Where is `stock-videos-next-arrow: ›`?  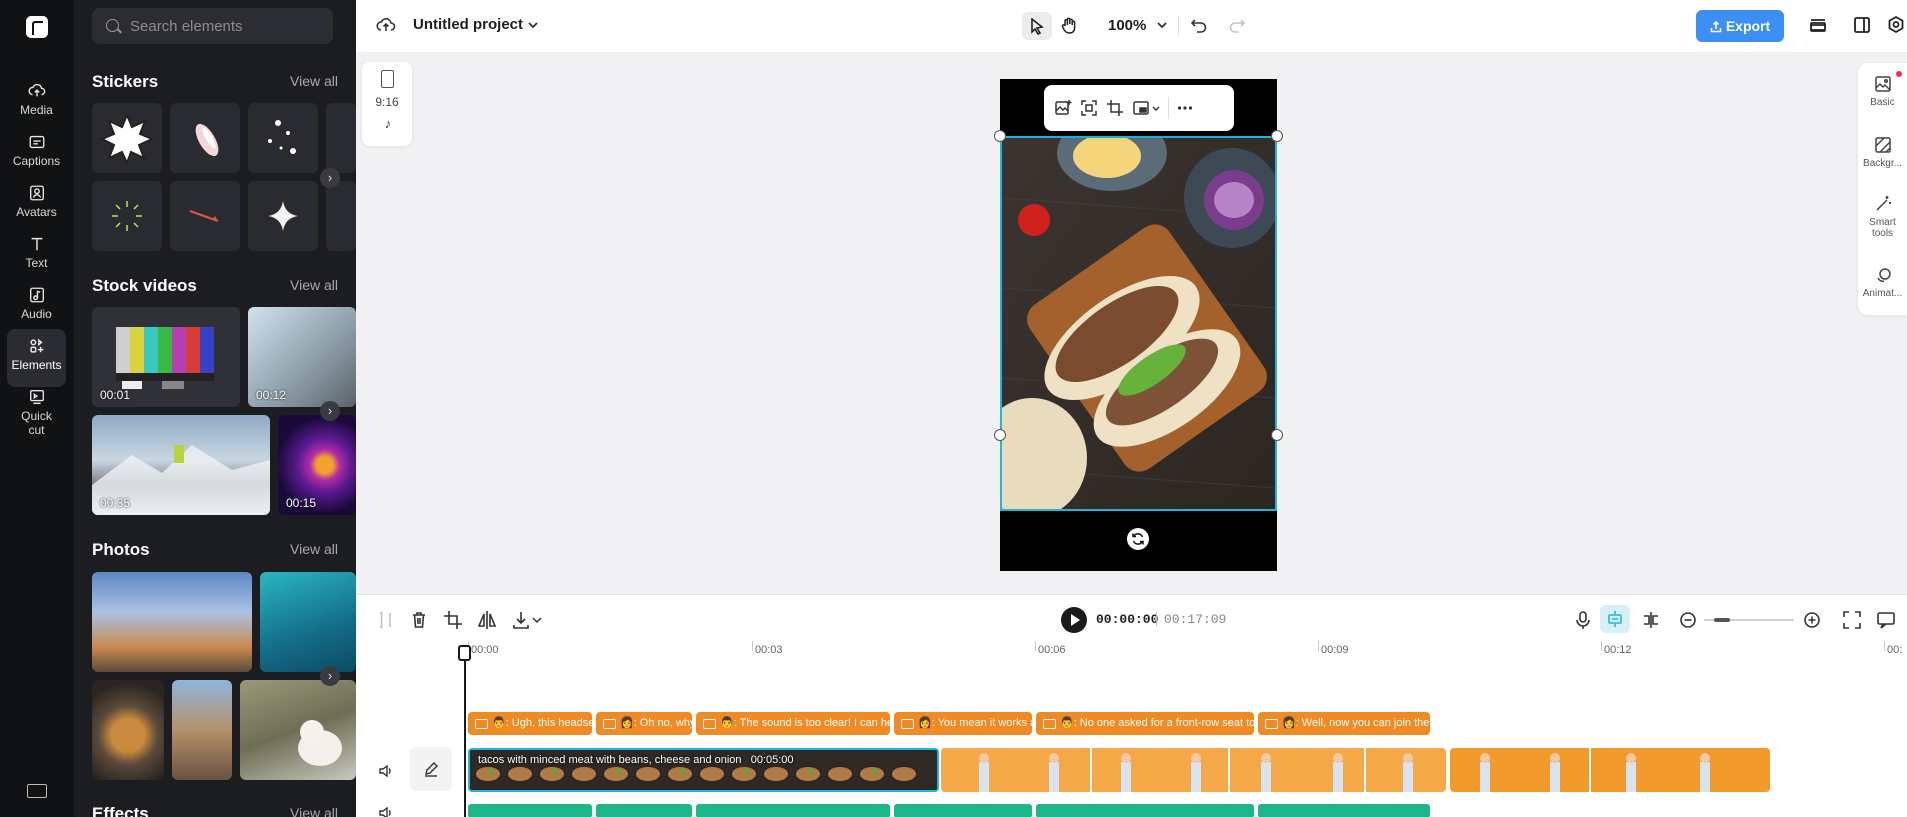 stock-videos-next-arrow: › is located at coordinates (330, 411).